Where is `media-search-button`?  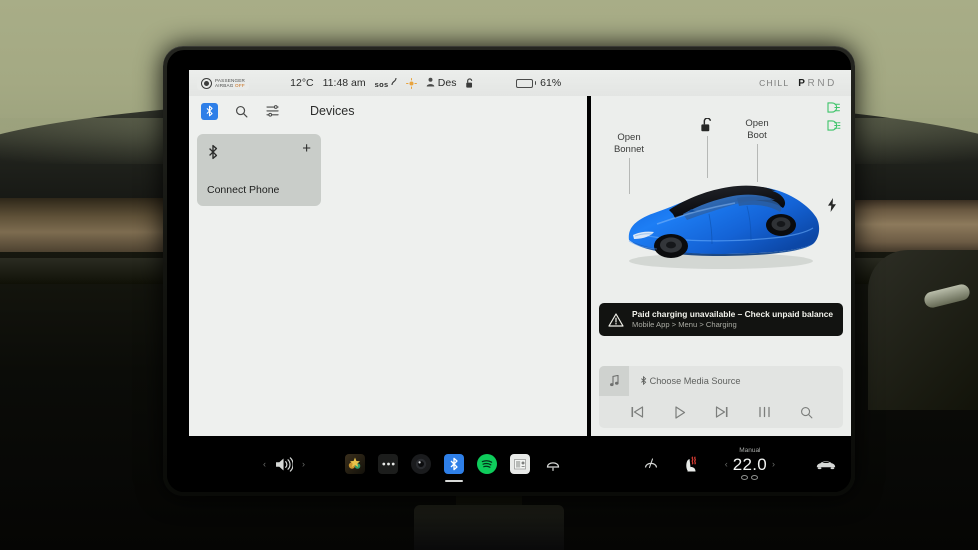
media-search-button is located at coordinates (806, 412).